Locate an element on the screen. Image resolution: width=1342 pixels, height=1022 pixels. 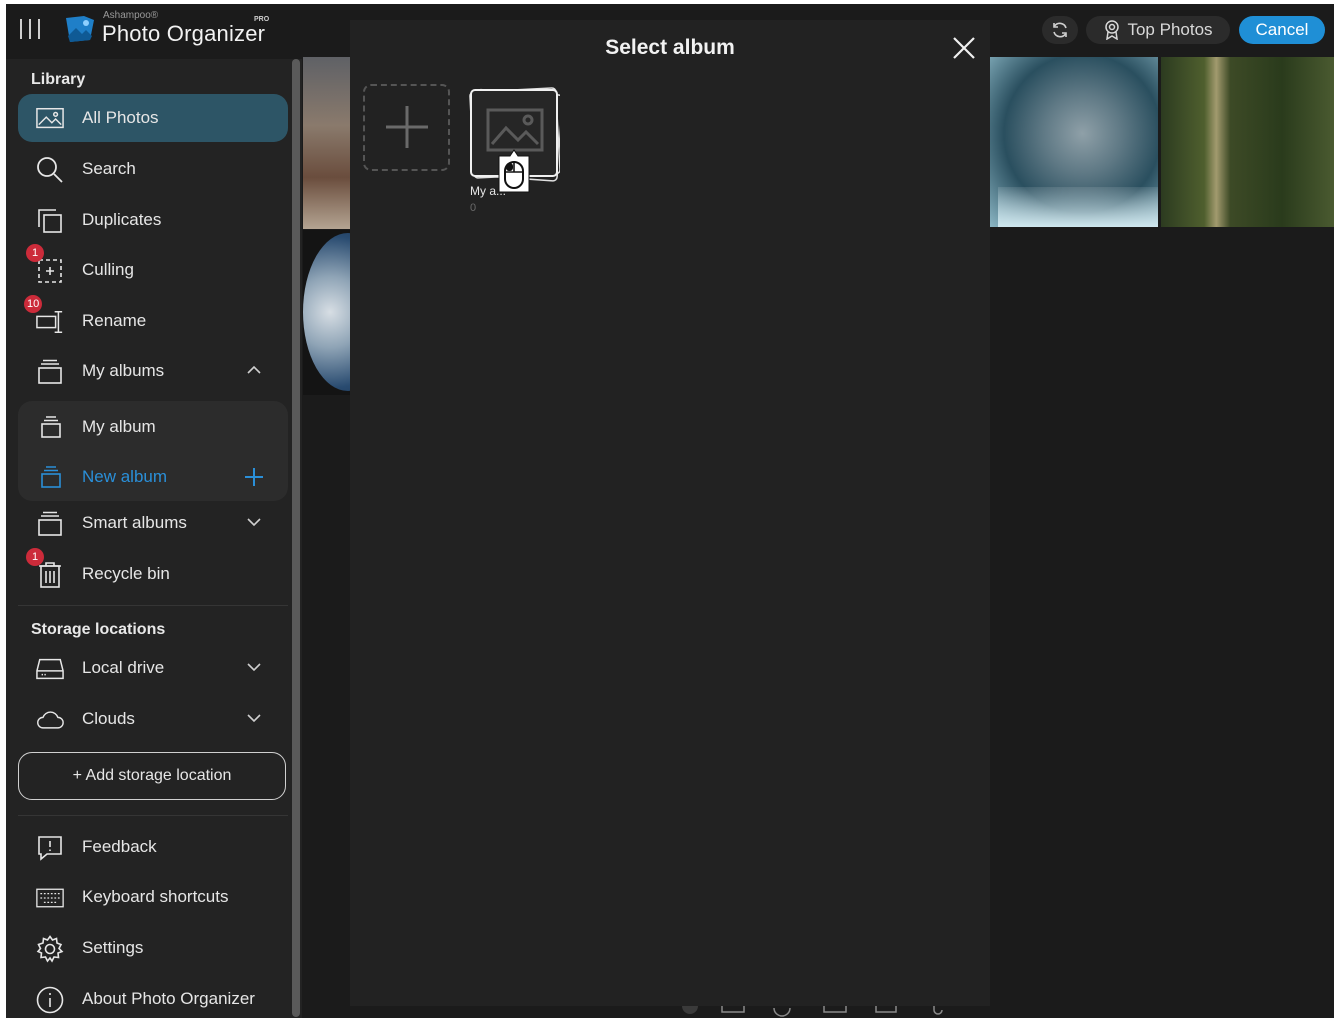
sidebar-item-label: Culling is located at coordinates (108, 269).